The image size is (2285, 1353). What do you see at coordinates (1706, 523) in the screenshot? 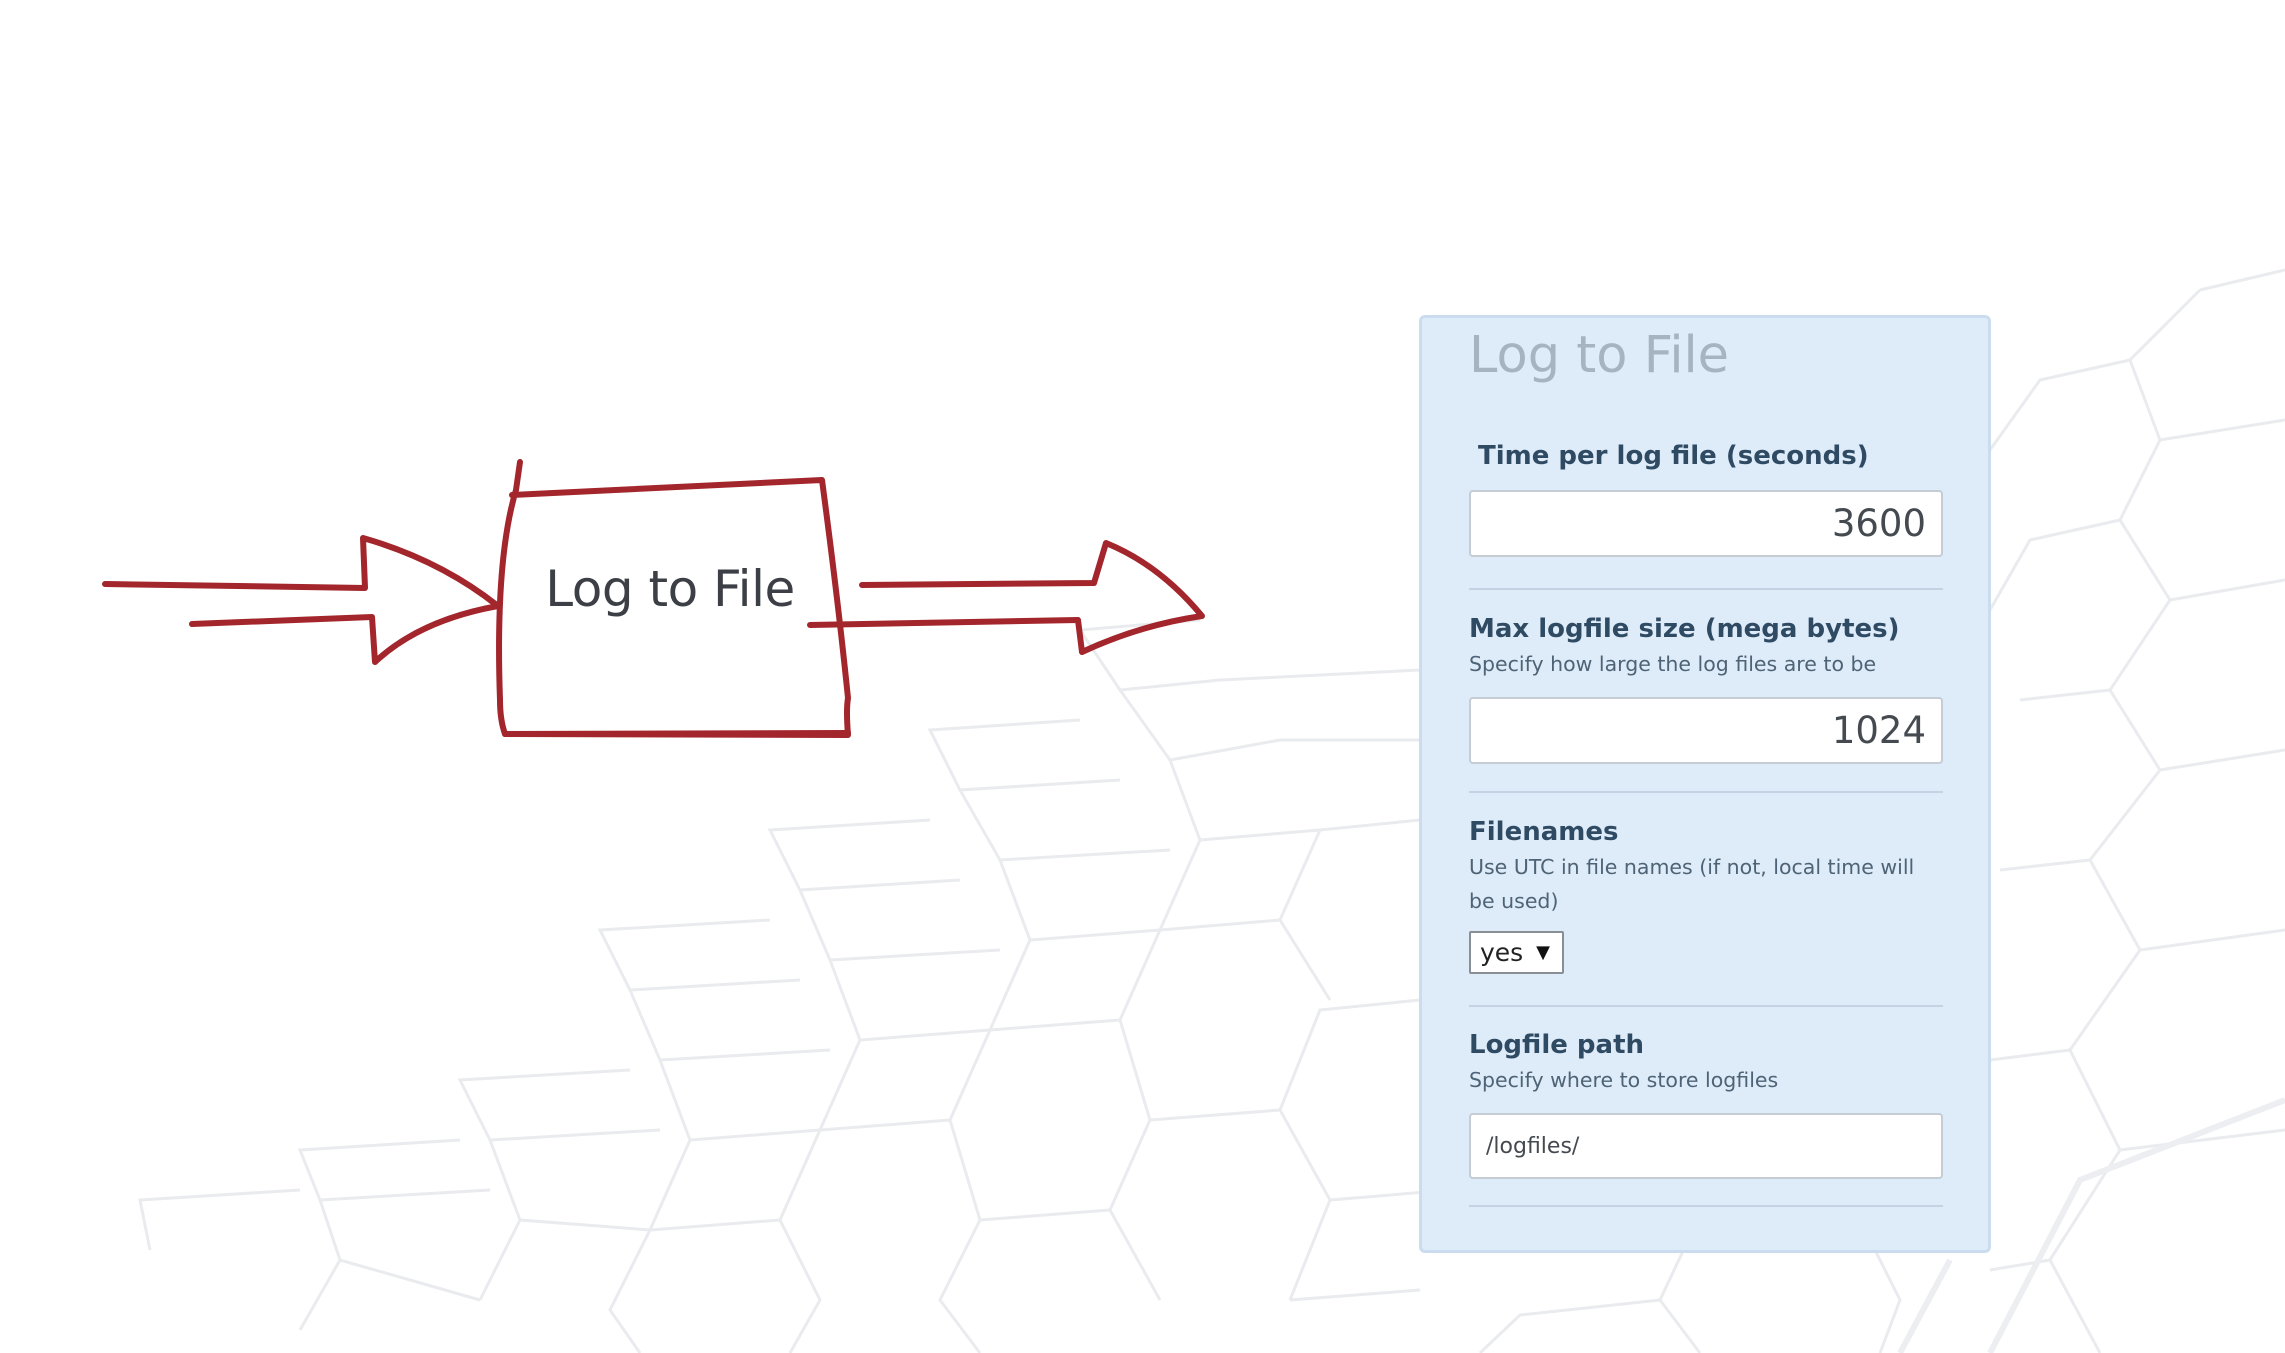
I see `time-per-log-file-input` at bounding box center [1706, 523].